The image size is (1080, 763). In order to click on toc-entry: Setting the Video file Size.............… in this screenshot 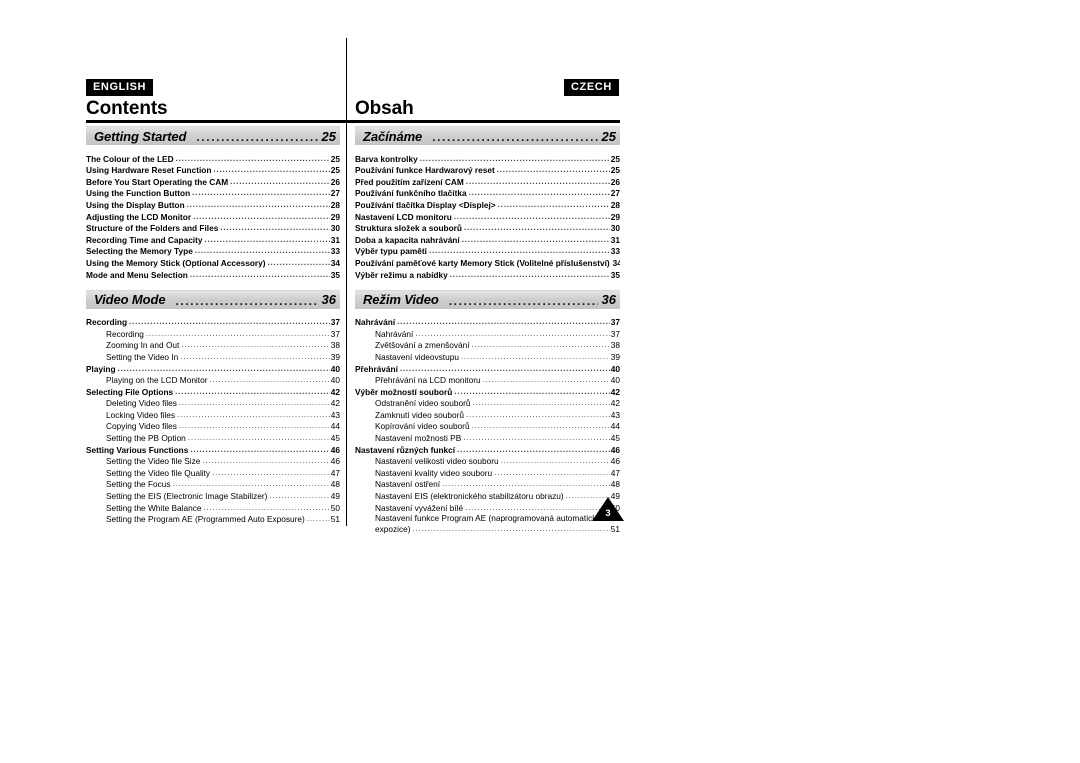, I will do `click(213, 461)`.